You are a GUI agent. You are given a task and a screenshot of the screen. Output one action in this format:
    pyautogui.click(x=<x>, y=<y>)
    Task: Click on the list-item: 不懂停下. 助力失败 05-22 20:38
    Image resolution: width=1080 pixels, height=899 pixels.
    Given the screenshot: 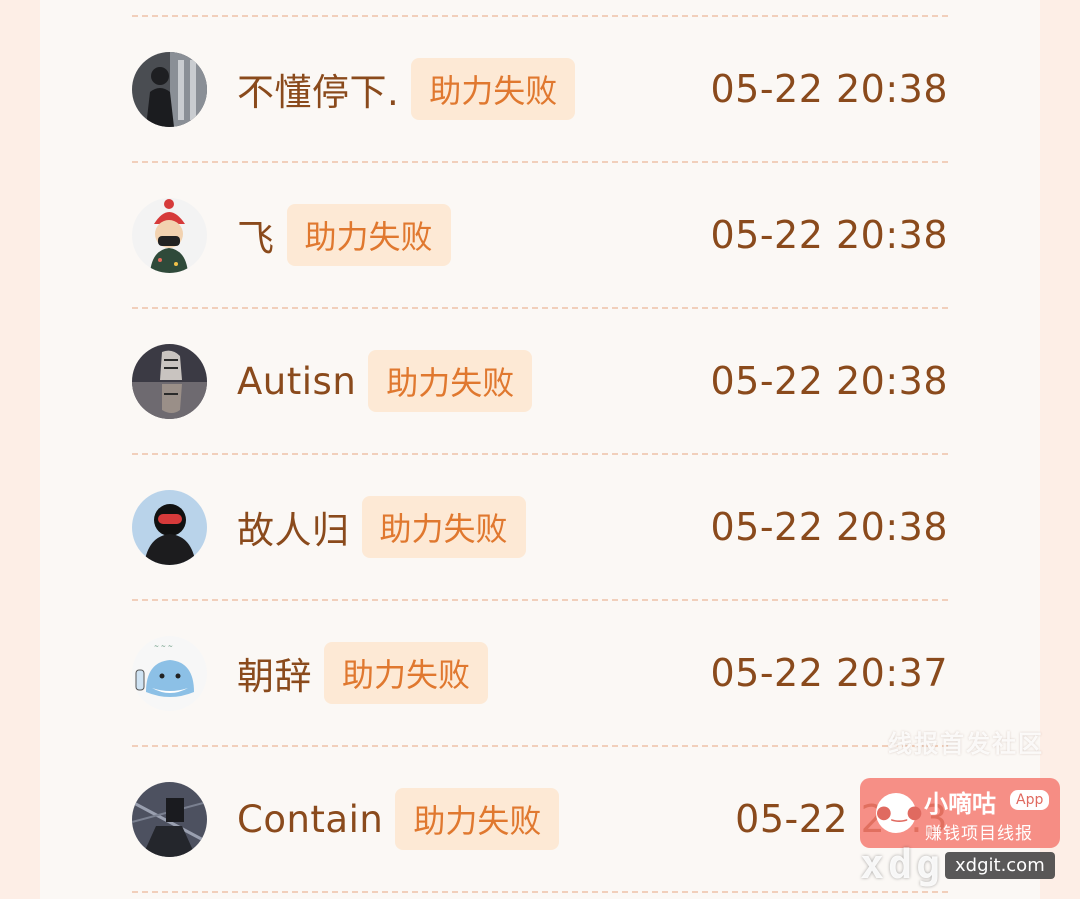 What is the action you would take?
    pyautogui.click(x=540, y=90)
    